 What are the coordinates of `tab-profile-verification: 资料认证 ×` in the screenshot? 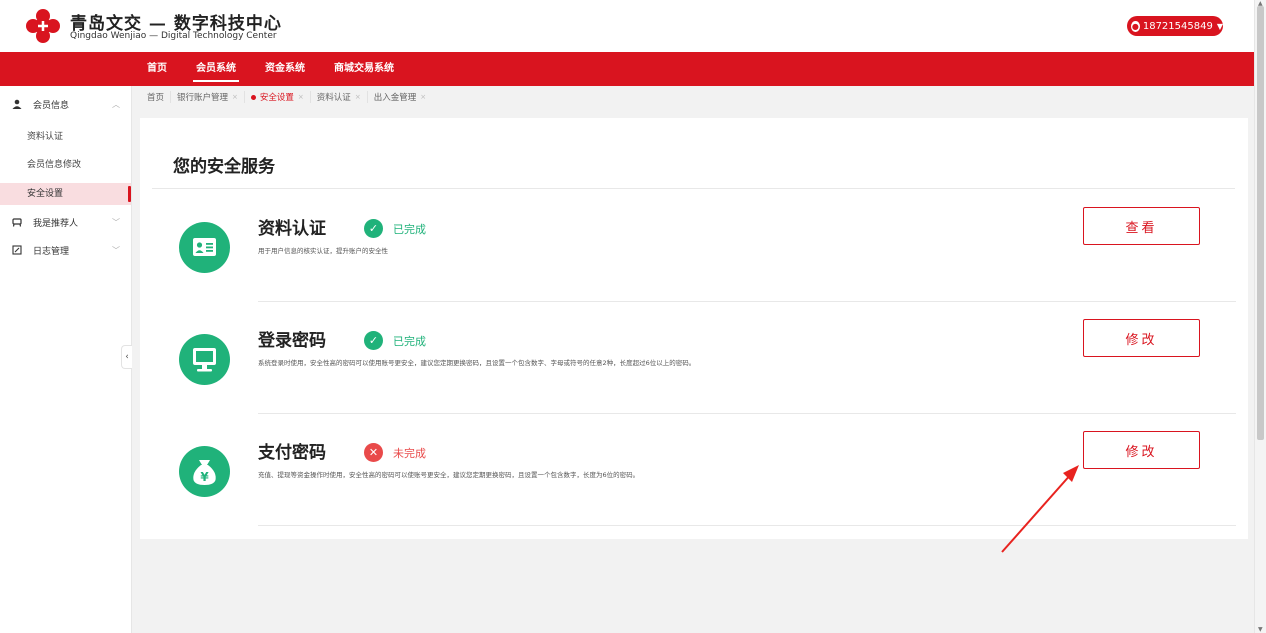 It's located at (339, 97).